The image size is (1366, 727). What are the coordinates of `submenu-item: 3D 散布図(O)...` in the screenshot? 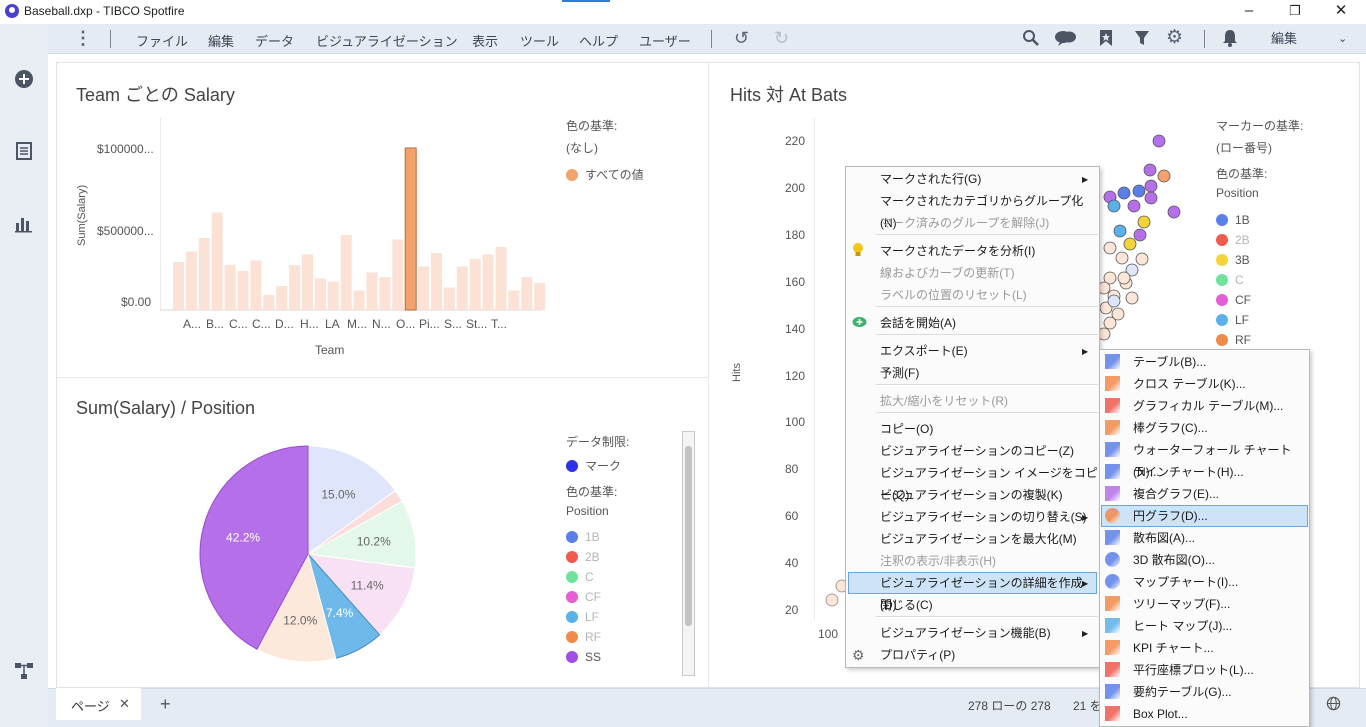 It's located at (1174, 560).